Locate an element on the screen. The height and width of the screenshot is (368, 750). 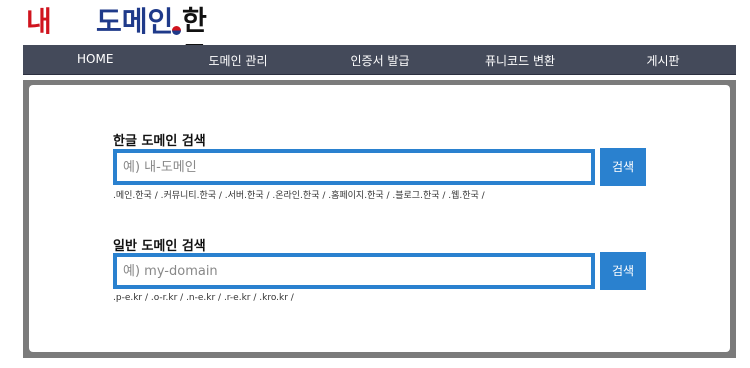
nav-item-board: 게시판 is located at coordinates (663, 60).